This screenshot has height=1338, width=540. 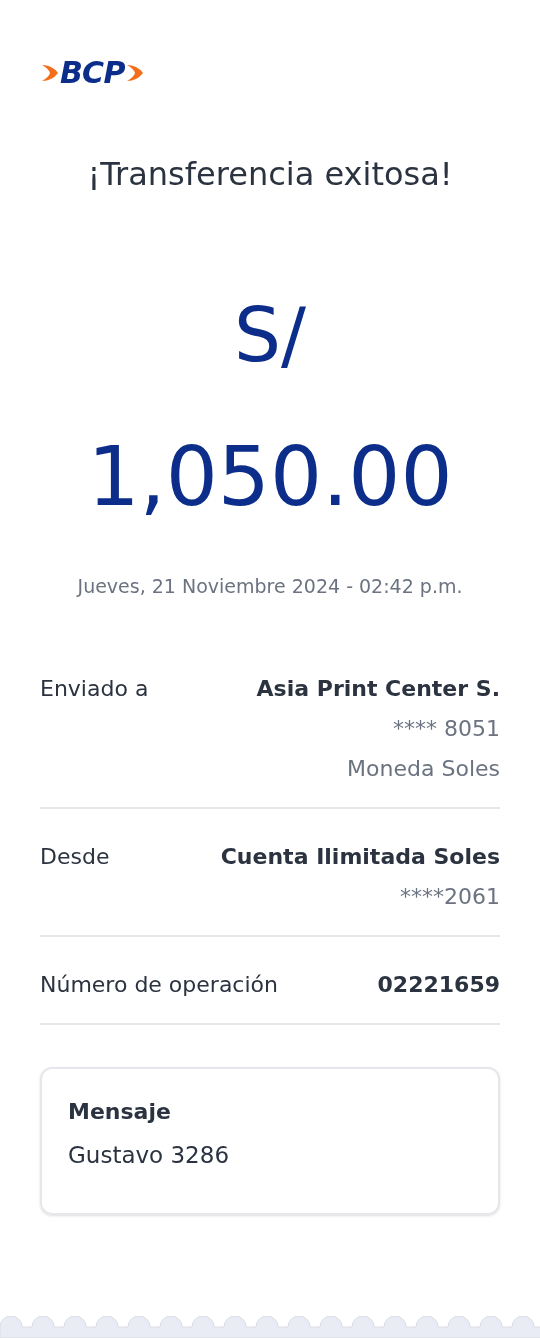 What do you see at coordinates (438, 984) in the screenshot?
I see `detail-value: 02221659` at bounding box center [438, 984].